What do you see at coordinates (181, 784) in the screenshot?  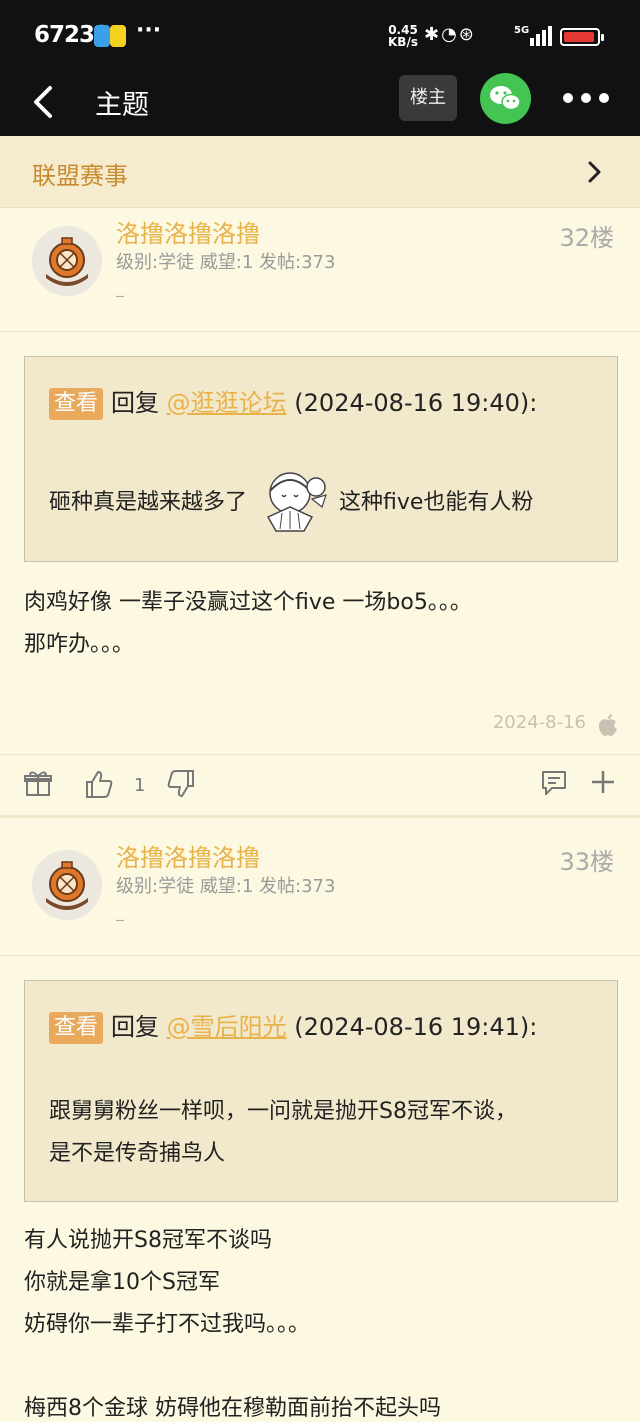 I see `thumbs-down-icon` at bounding box center [181, 784].